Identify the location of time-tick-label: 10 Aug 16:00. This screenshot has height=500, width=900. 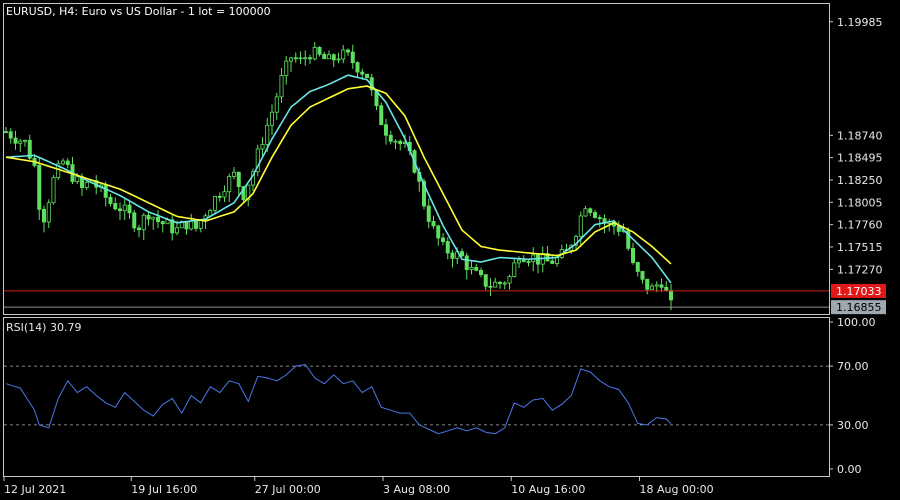
(548, 489).